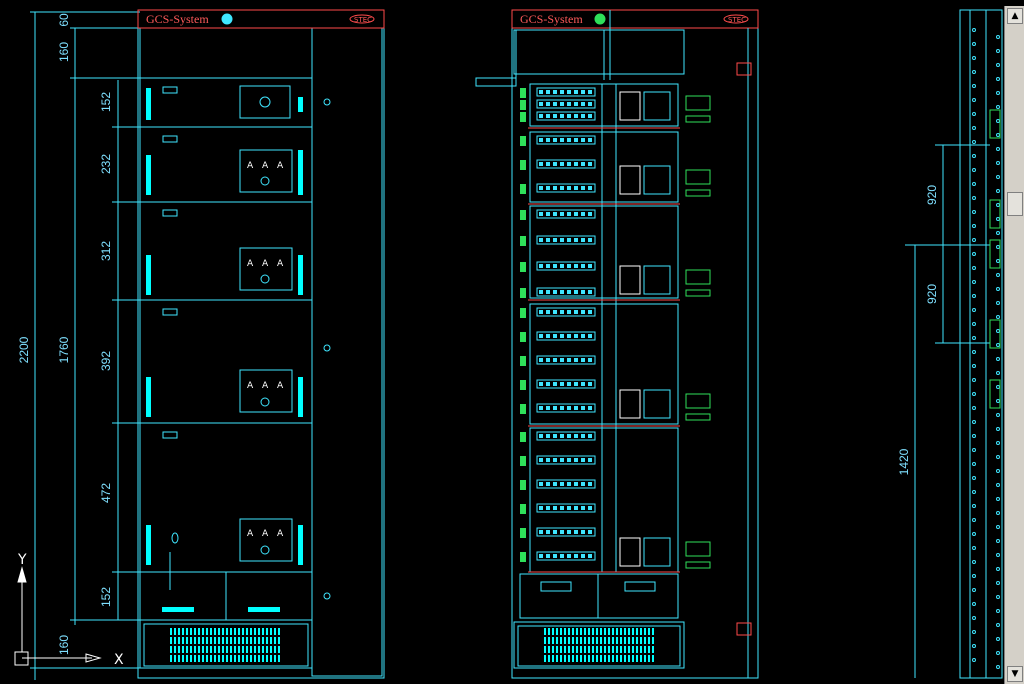 The image size is (1024, 684). What do you see at coordinates (1015, 204) in the screenshot?
I see `scroll-thumb` at bounding box center [1015, 204].